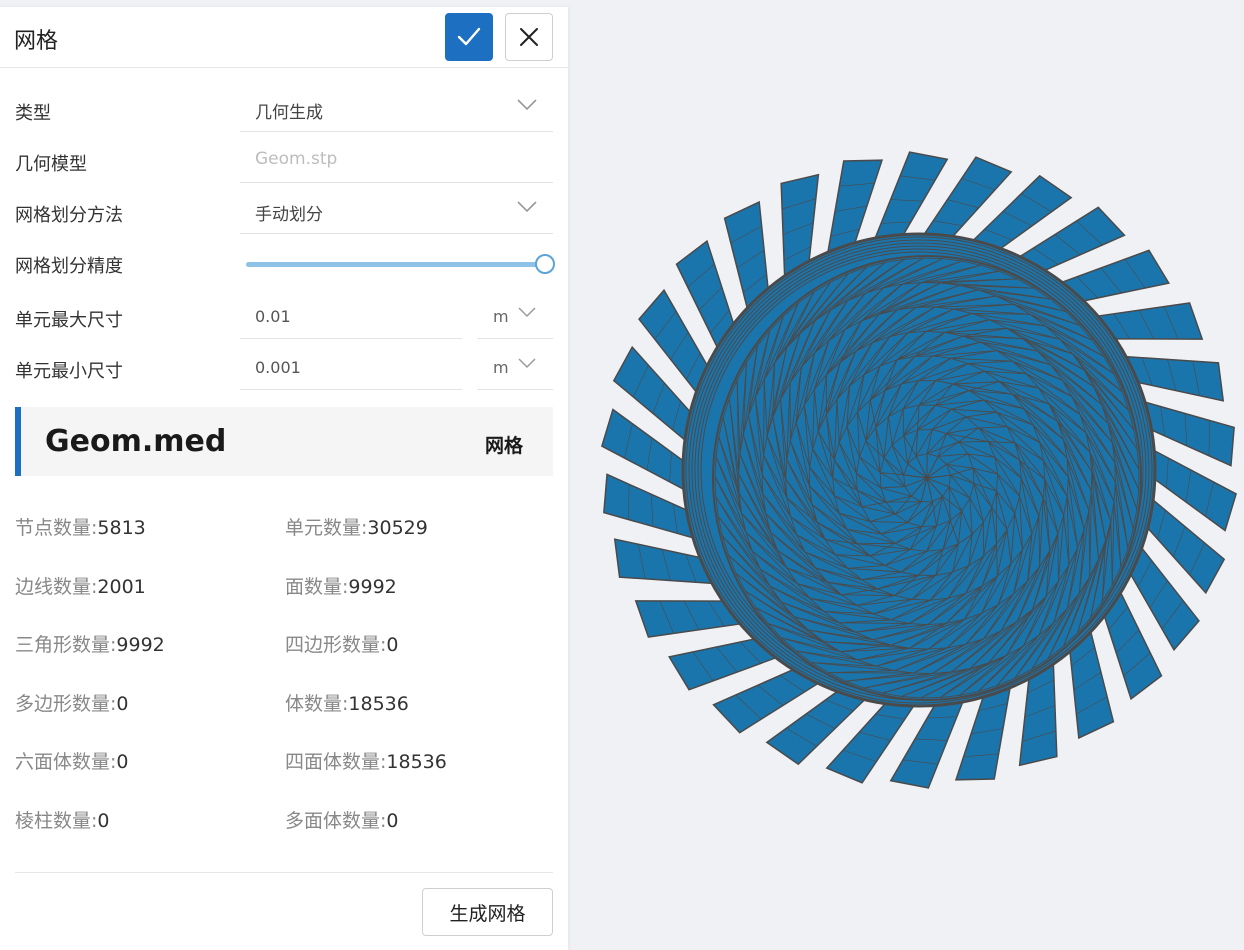  Describe the element at coordinates (36, 41) in the screenshot. I see `panel-title: 网格` at that location.